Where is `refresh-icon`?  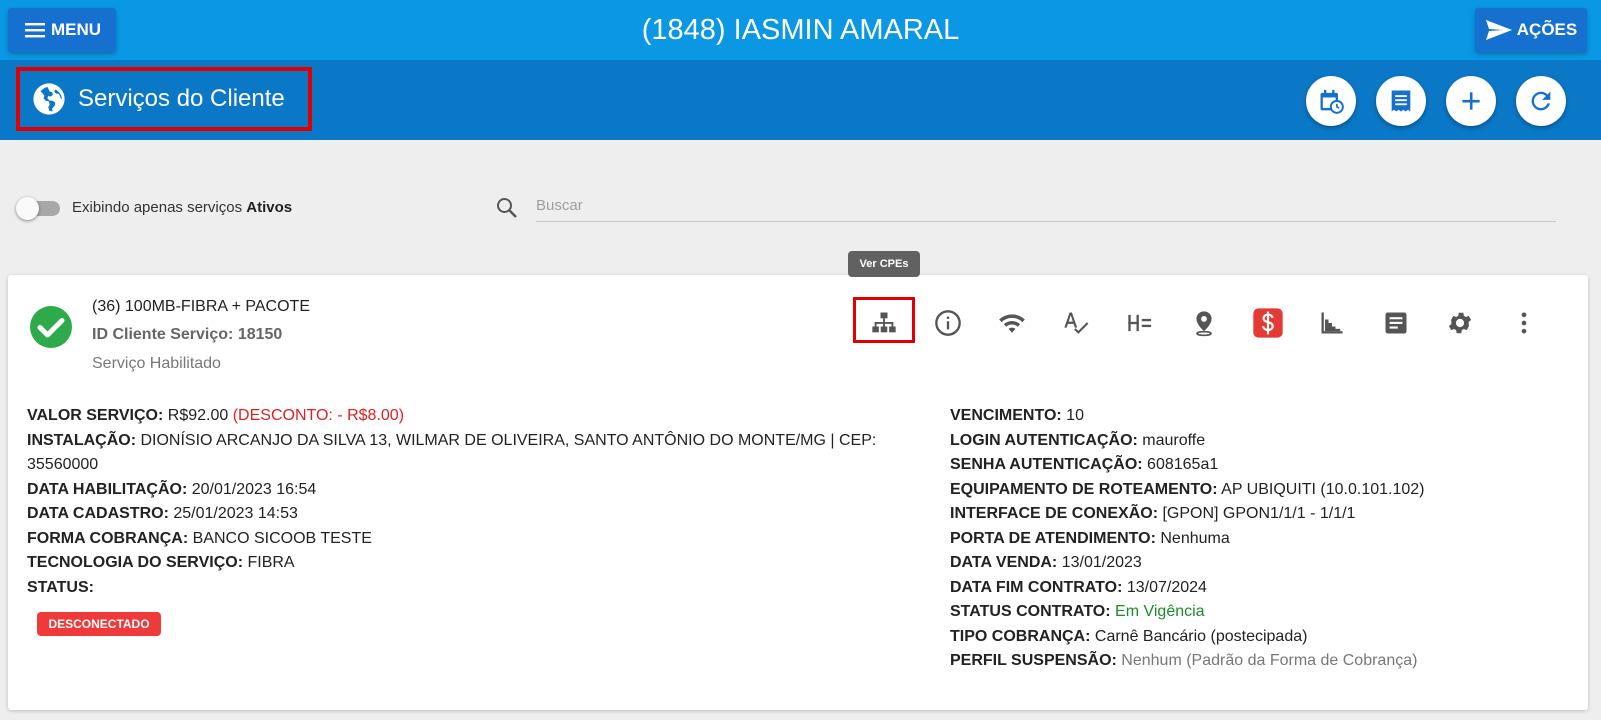
refresh-icon is located at coordinates (1541, 101).